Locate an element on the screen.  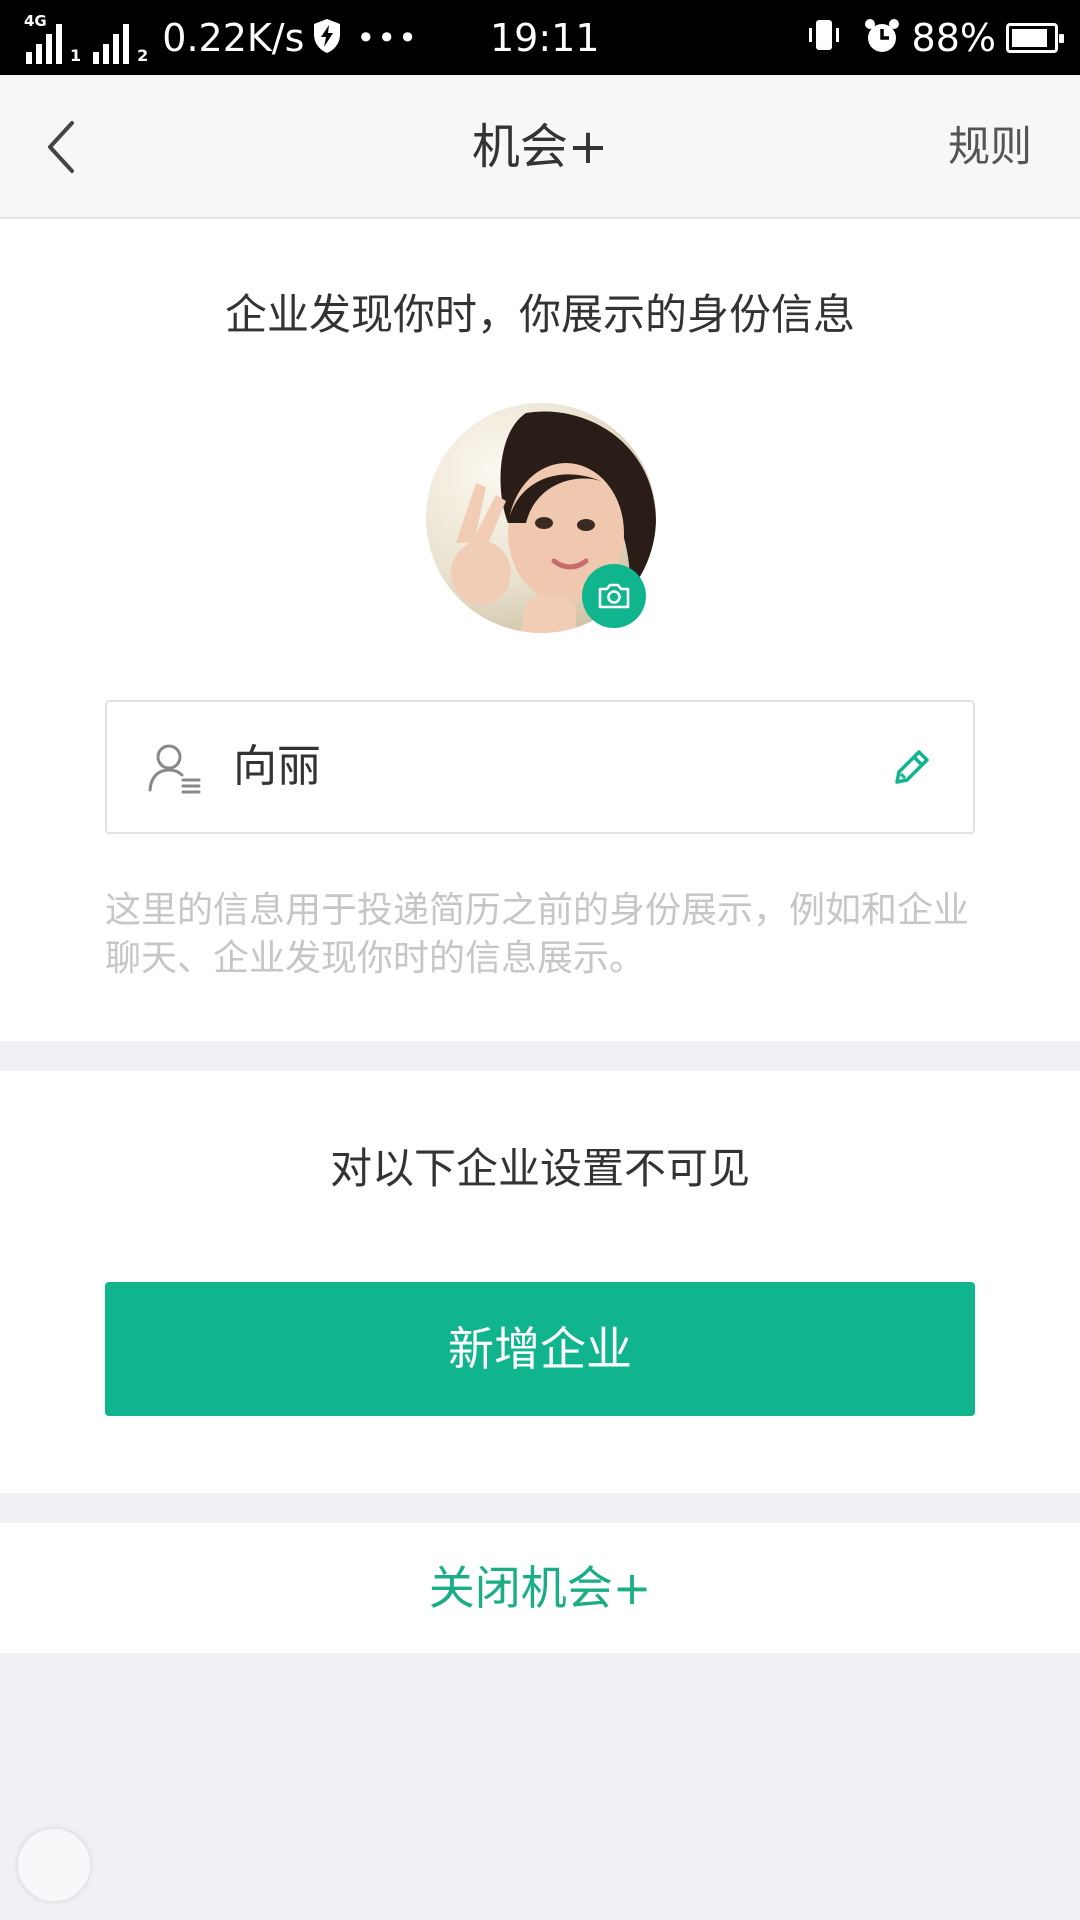
status-time: 19:11 is located at coordinates (545, 38).